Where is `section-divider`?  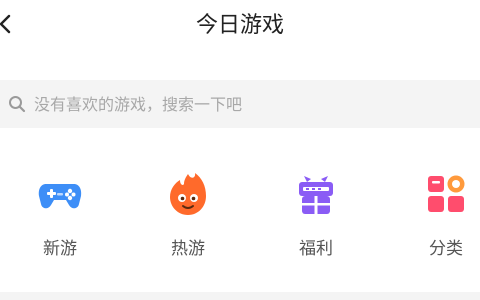
section-divider is located at coordinates (240, 296).